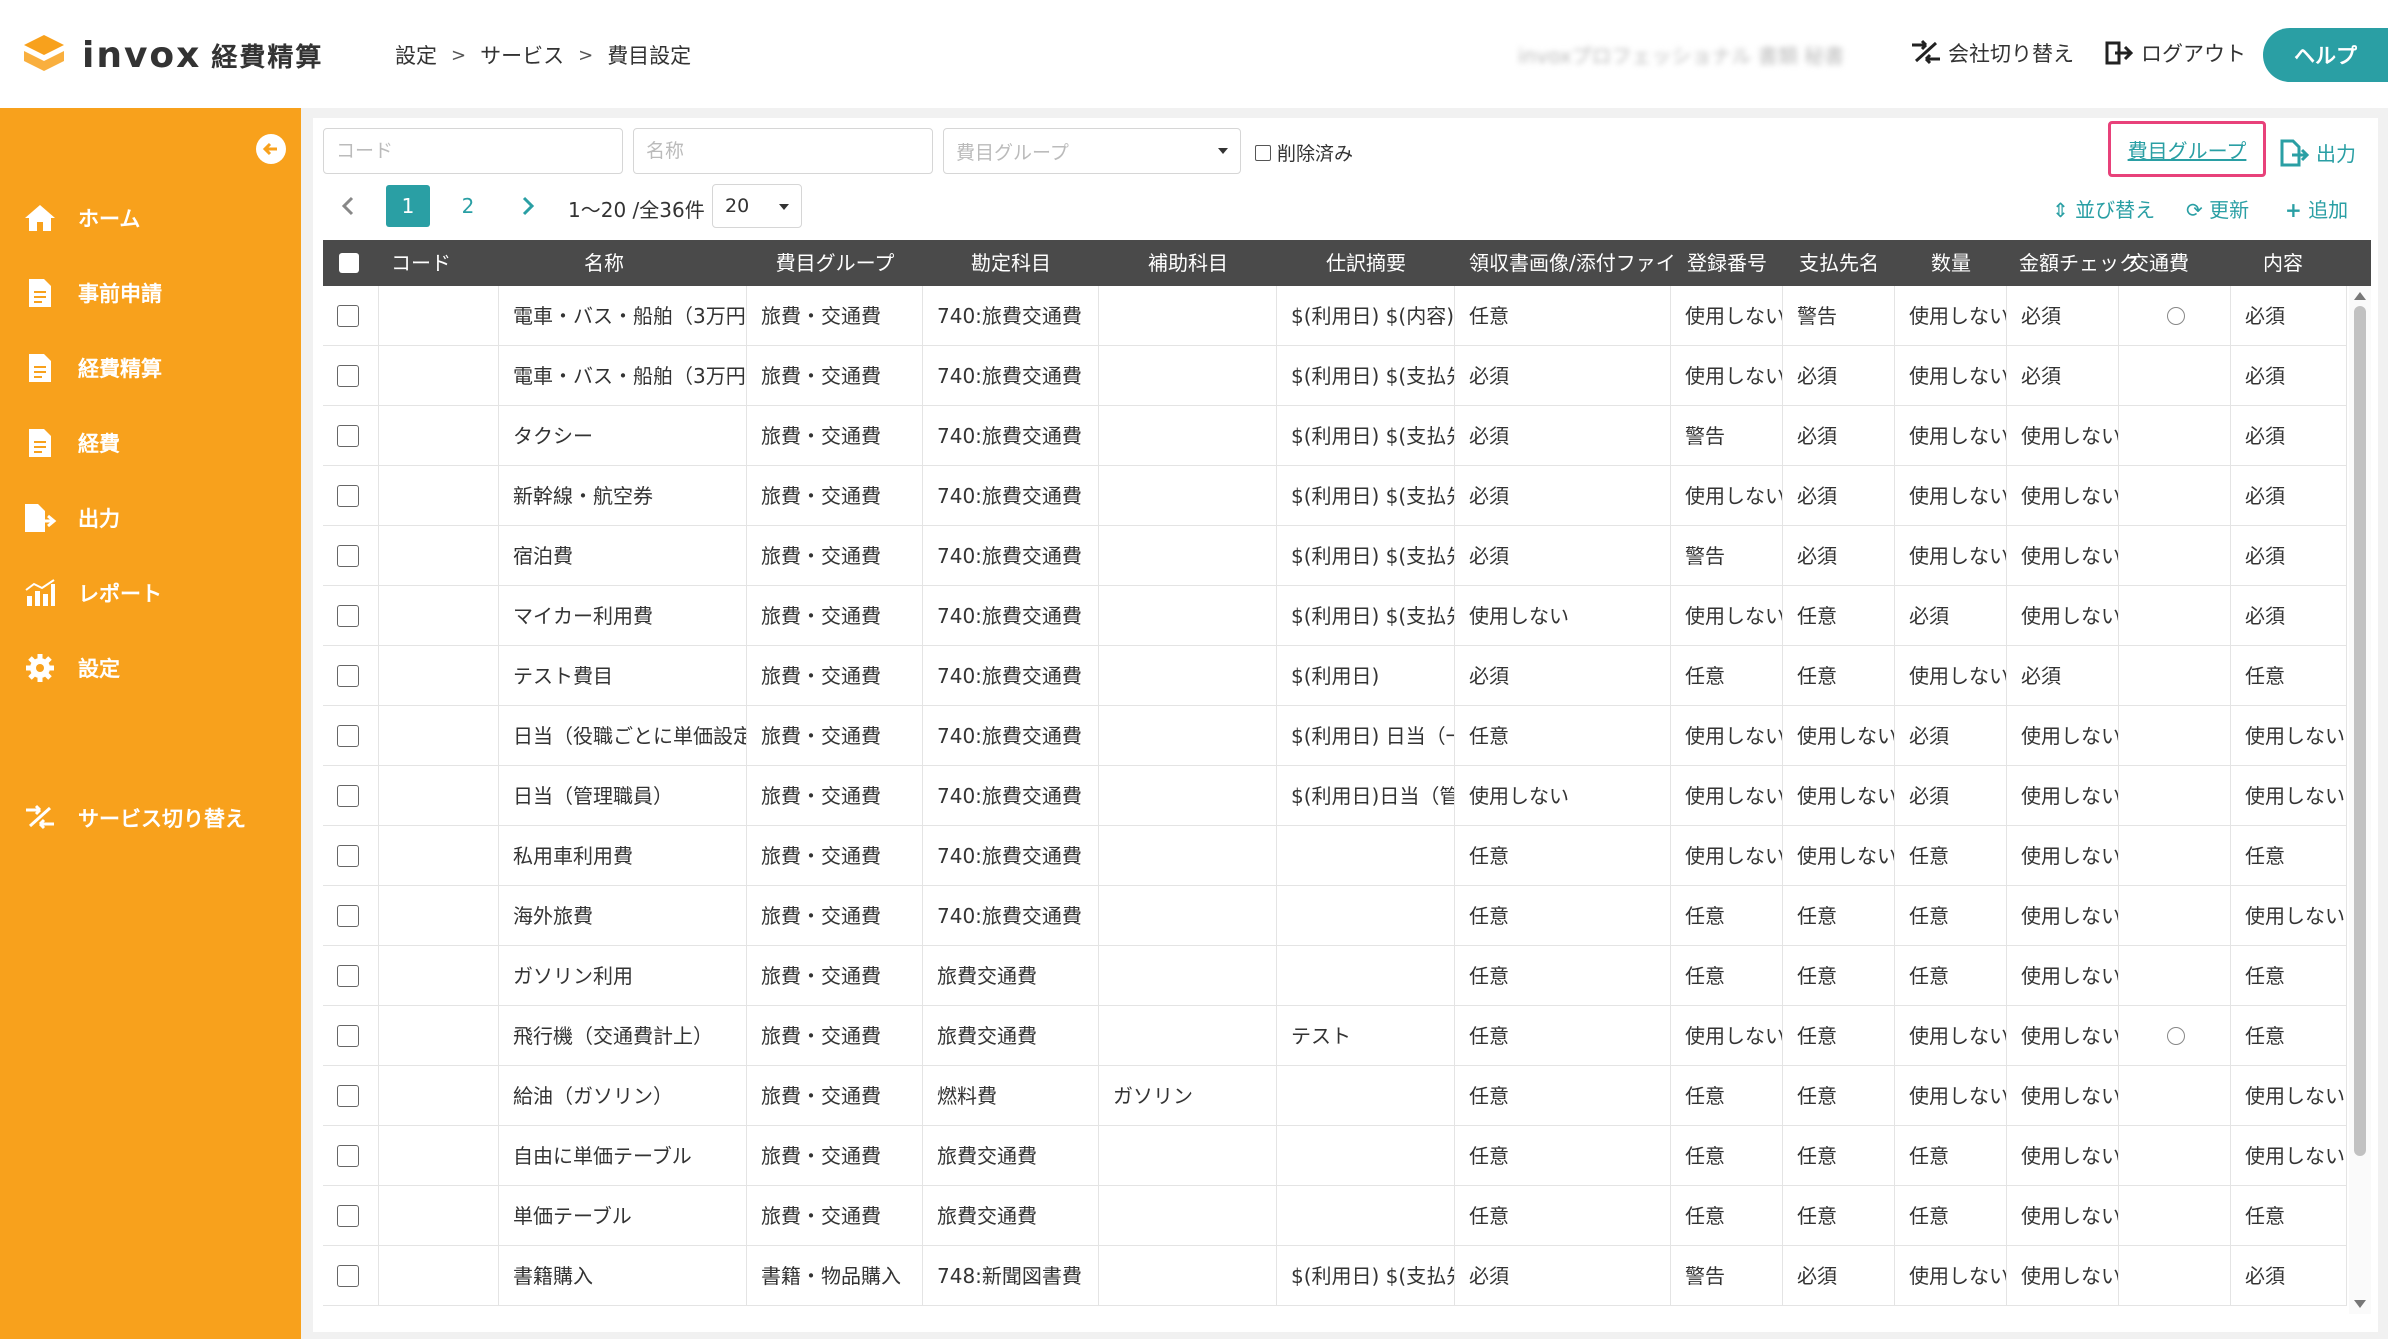 This screenshot has width=2388, height=1339. What do you see at coordinates (92, 368) in the screenshot?
I see `sidebar-item-expense-report: 経費精算` at bounding box center [92, 368].